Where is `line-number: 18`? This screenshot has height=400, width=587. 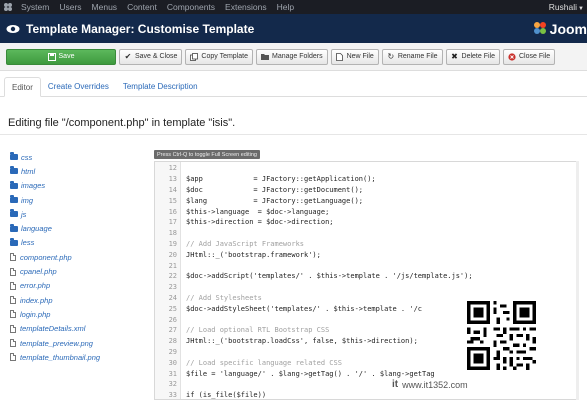 line-number: 18 is located at coordinates (172, 233).